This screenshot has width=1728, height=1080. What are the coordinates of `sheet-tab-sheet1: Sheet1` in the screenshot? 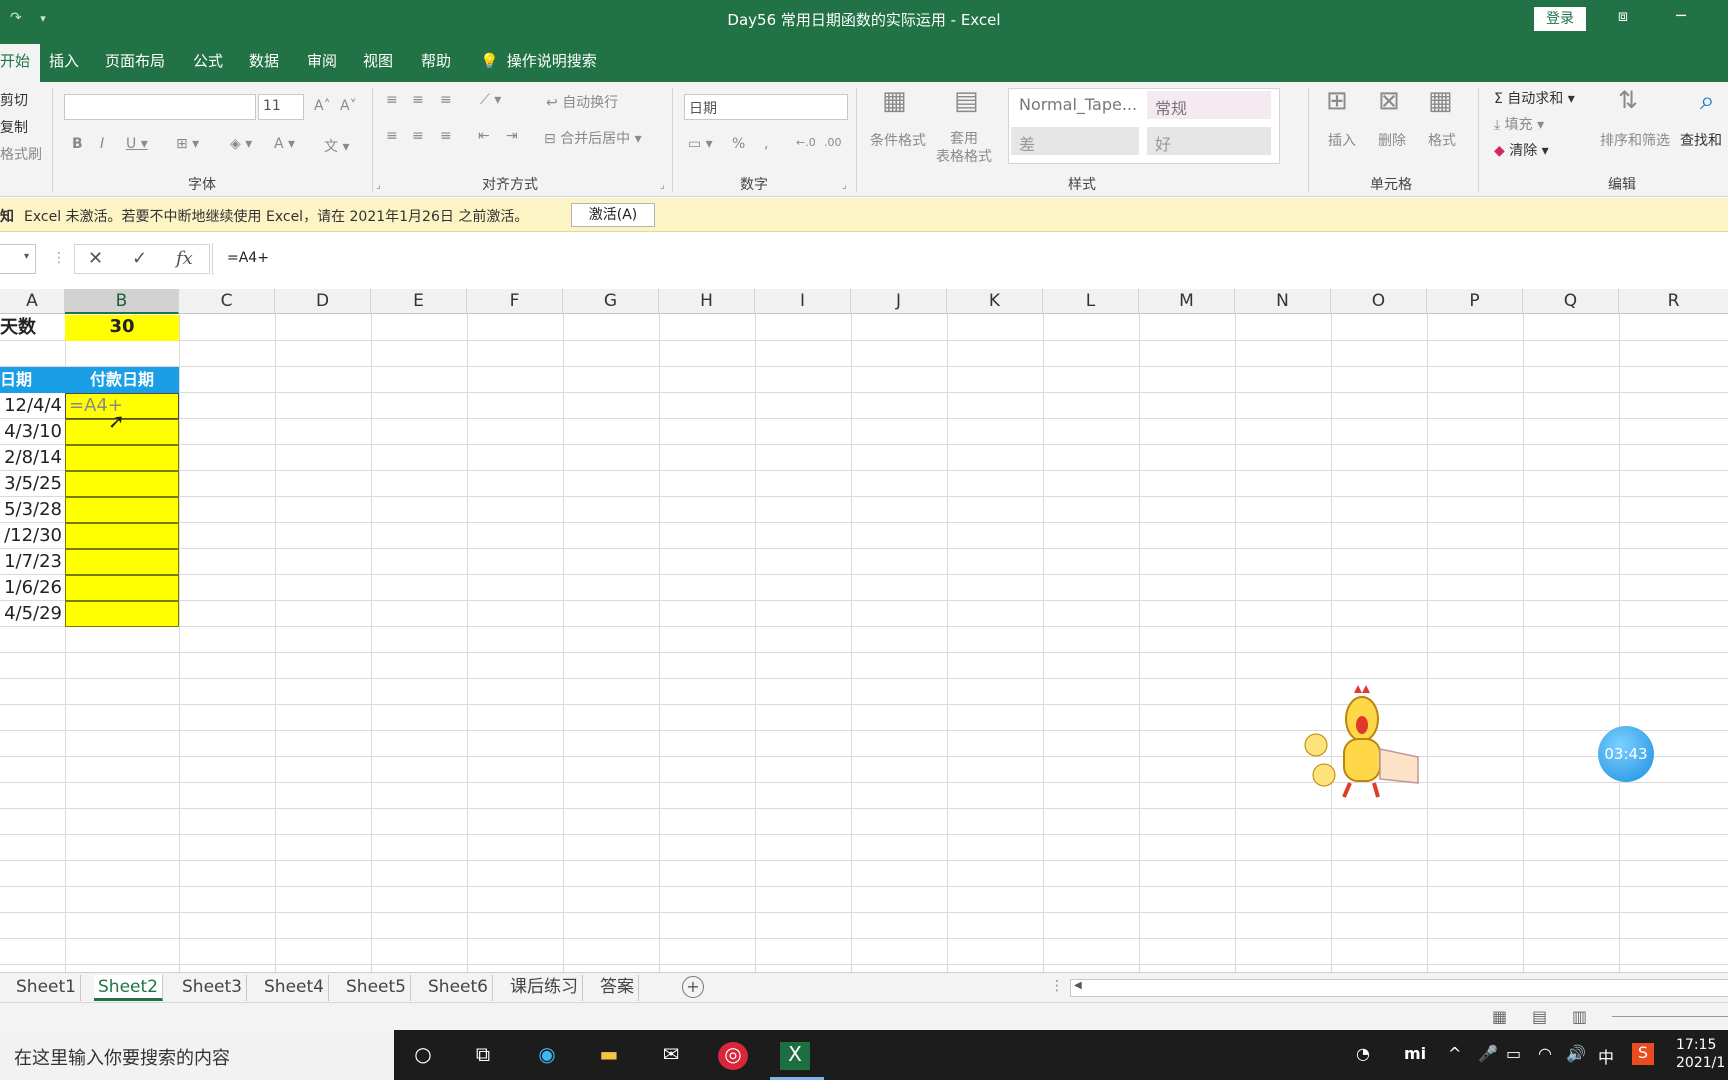 It's located at (46, 988).